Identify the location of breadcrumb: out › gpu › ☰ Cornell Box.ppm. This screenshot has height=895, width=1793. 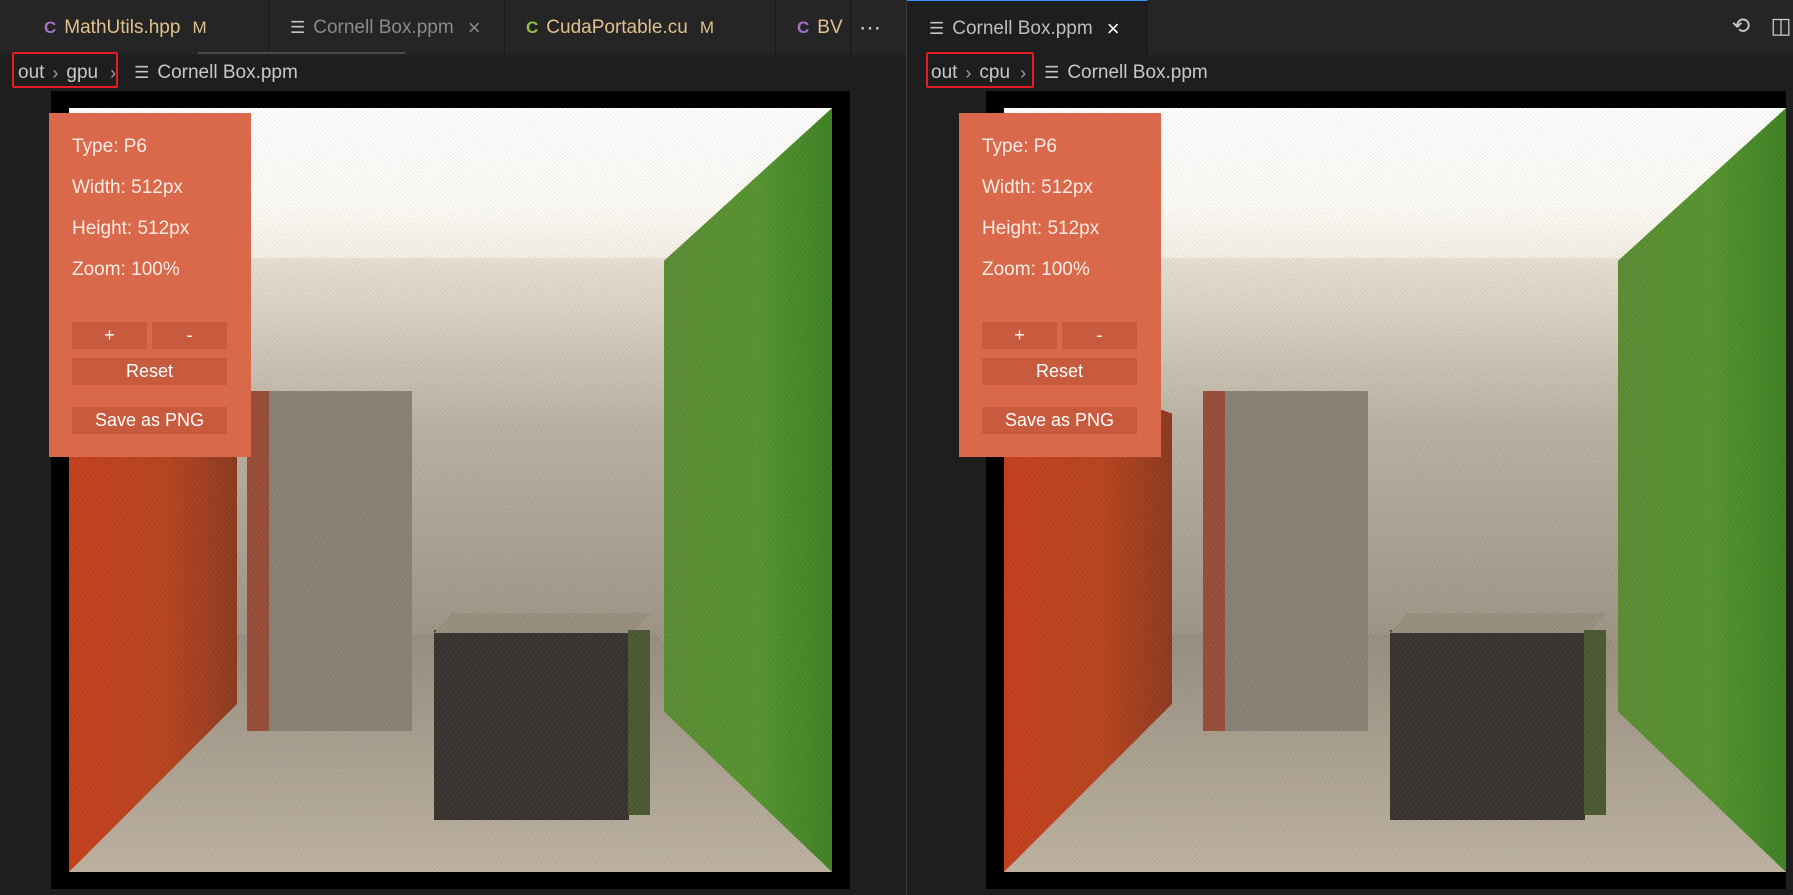
(453, 73).